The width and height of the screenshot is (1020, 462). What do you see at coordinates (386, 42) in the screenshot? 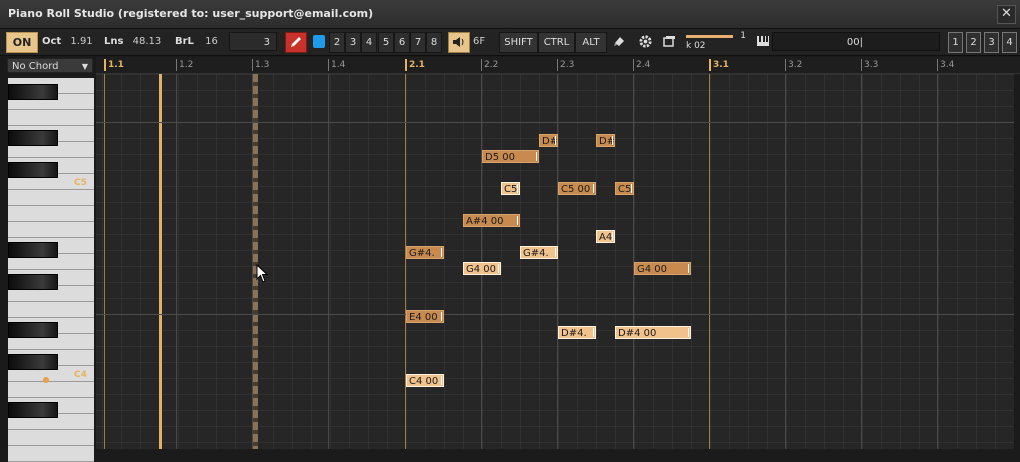
I see `channel-5-button: 5` at bounding box center [386, 42].